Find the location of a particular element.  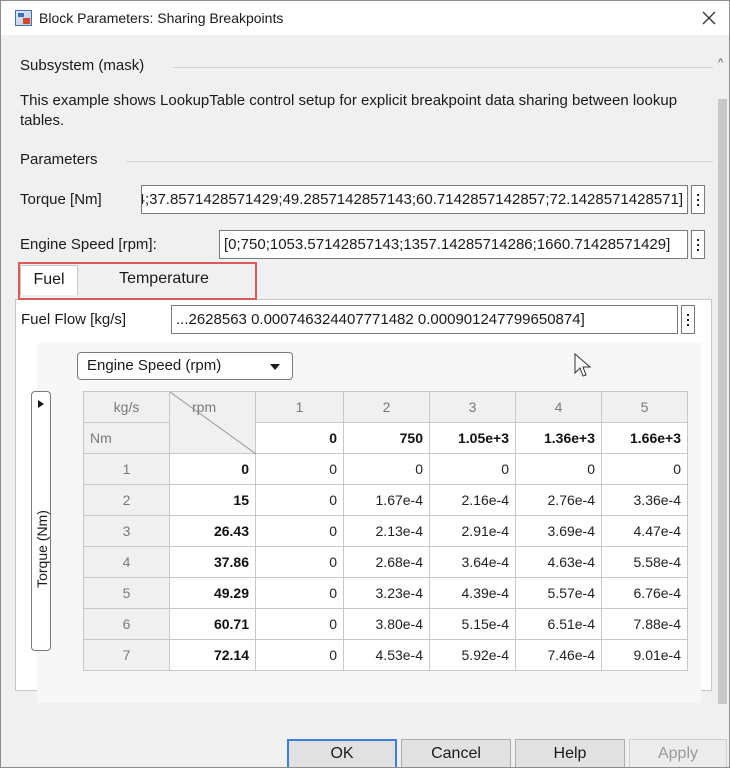

close-button is located at coordinates (709, 18).